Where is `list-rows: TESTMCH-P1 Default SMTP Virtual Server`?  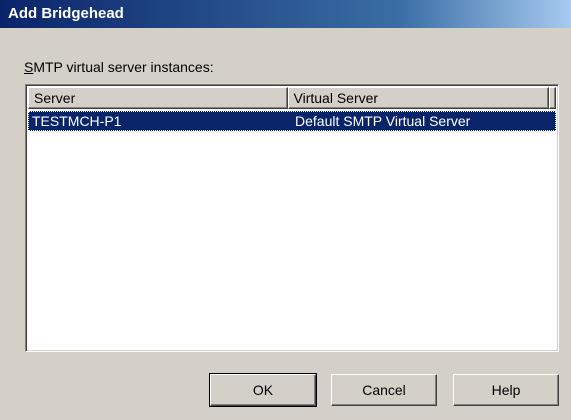
list-rows: TESTMCH-P1 Default SMTP Virtual Server is located at coordinates (292, 121).